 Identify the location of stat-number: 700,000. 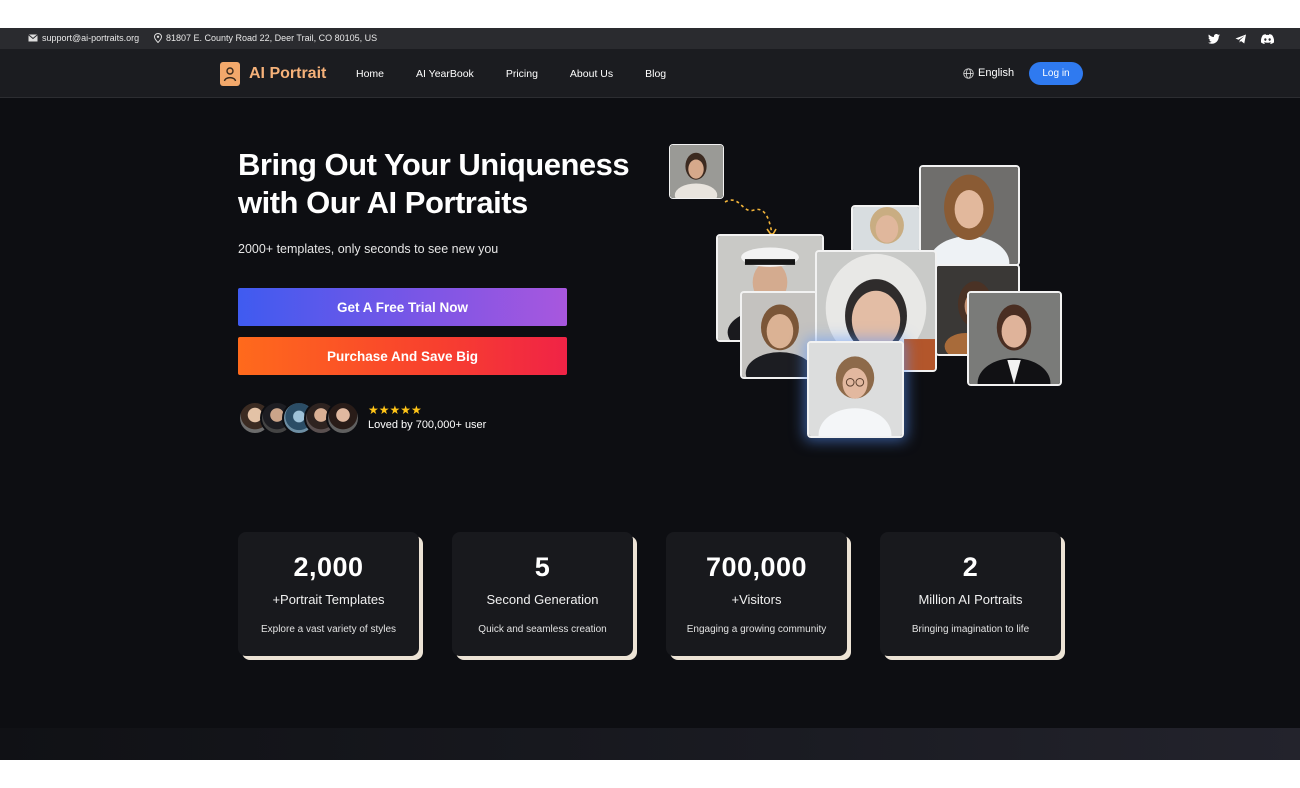
(756, 567).